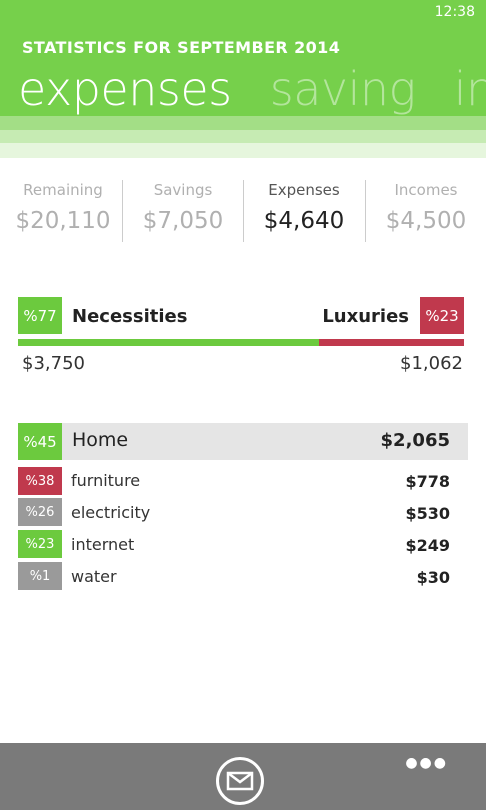 This screenshot has width=486, height=810. What do you see at coordinates (183, 221) in the screenshot?
I see `summary-value: $7,050` at bounding box center [183, 221].